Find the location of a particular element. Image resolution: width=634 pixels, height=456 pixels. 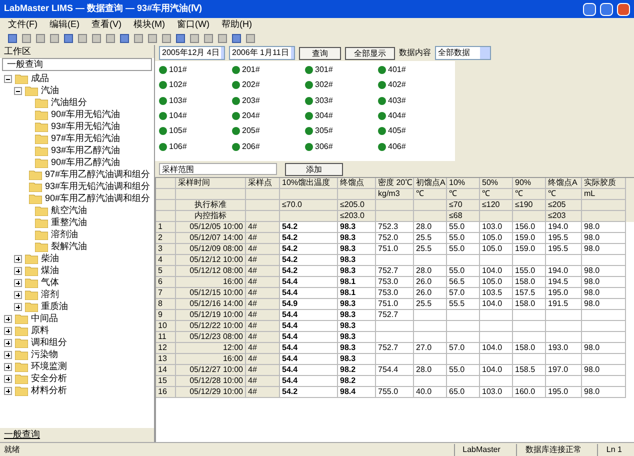

date-combo: 全部数据 is located at coordinates (463, 53).